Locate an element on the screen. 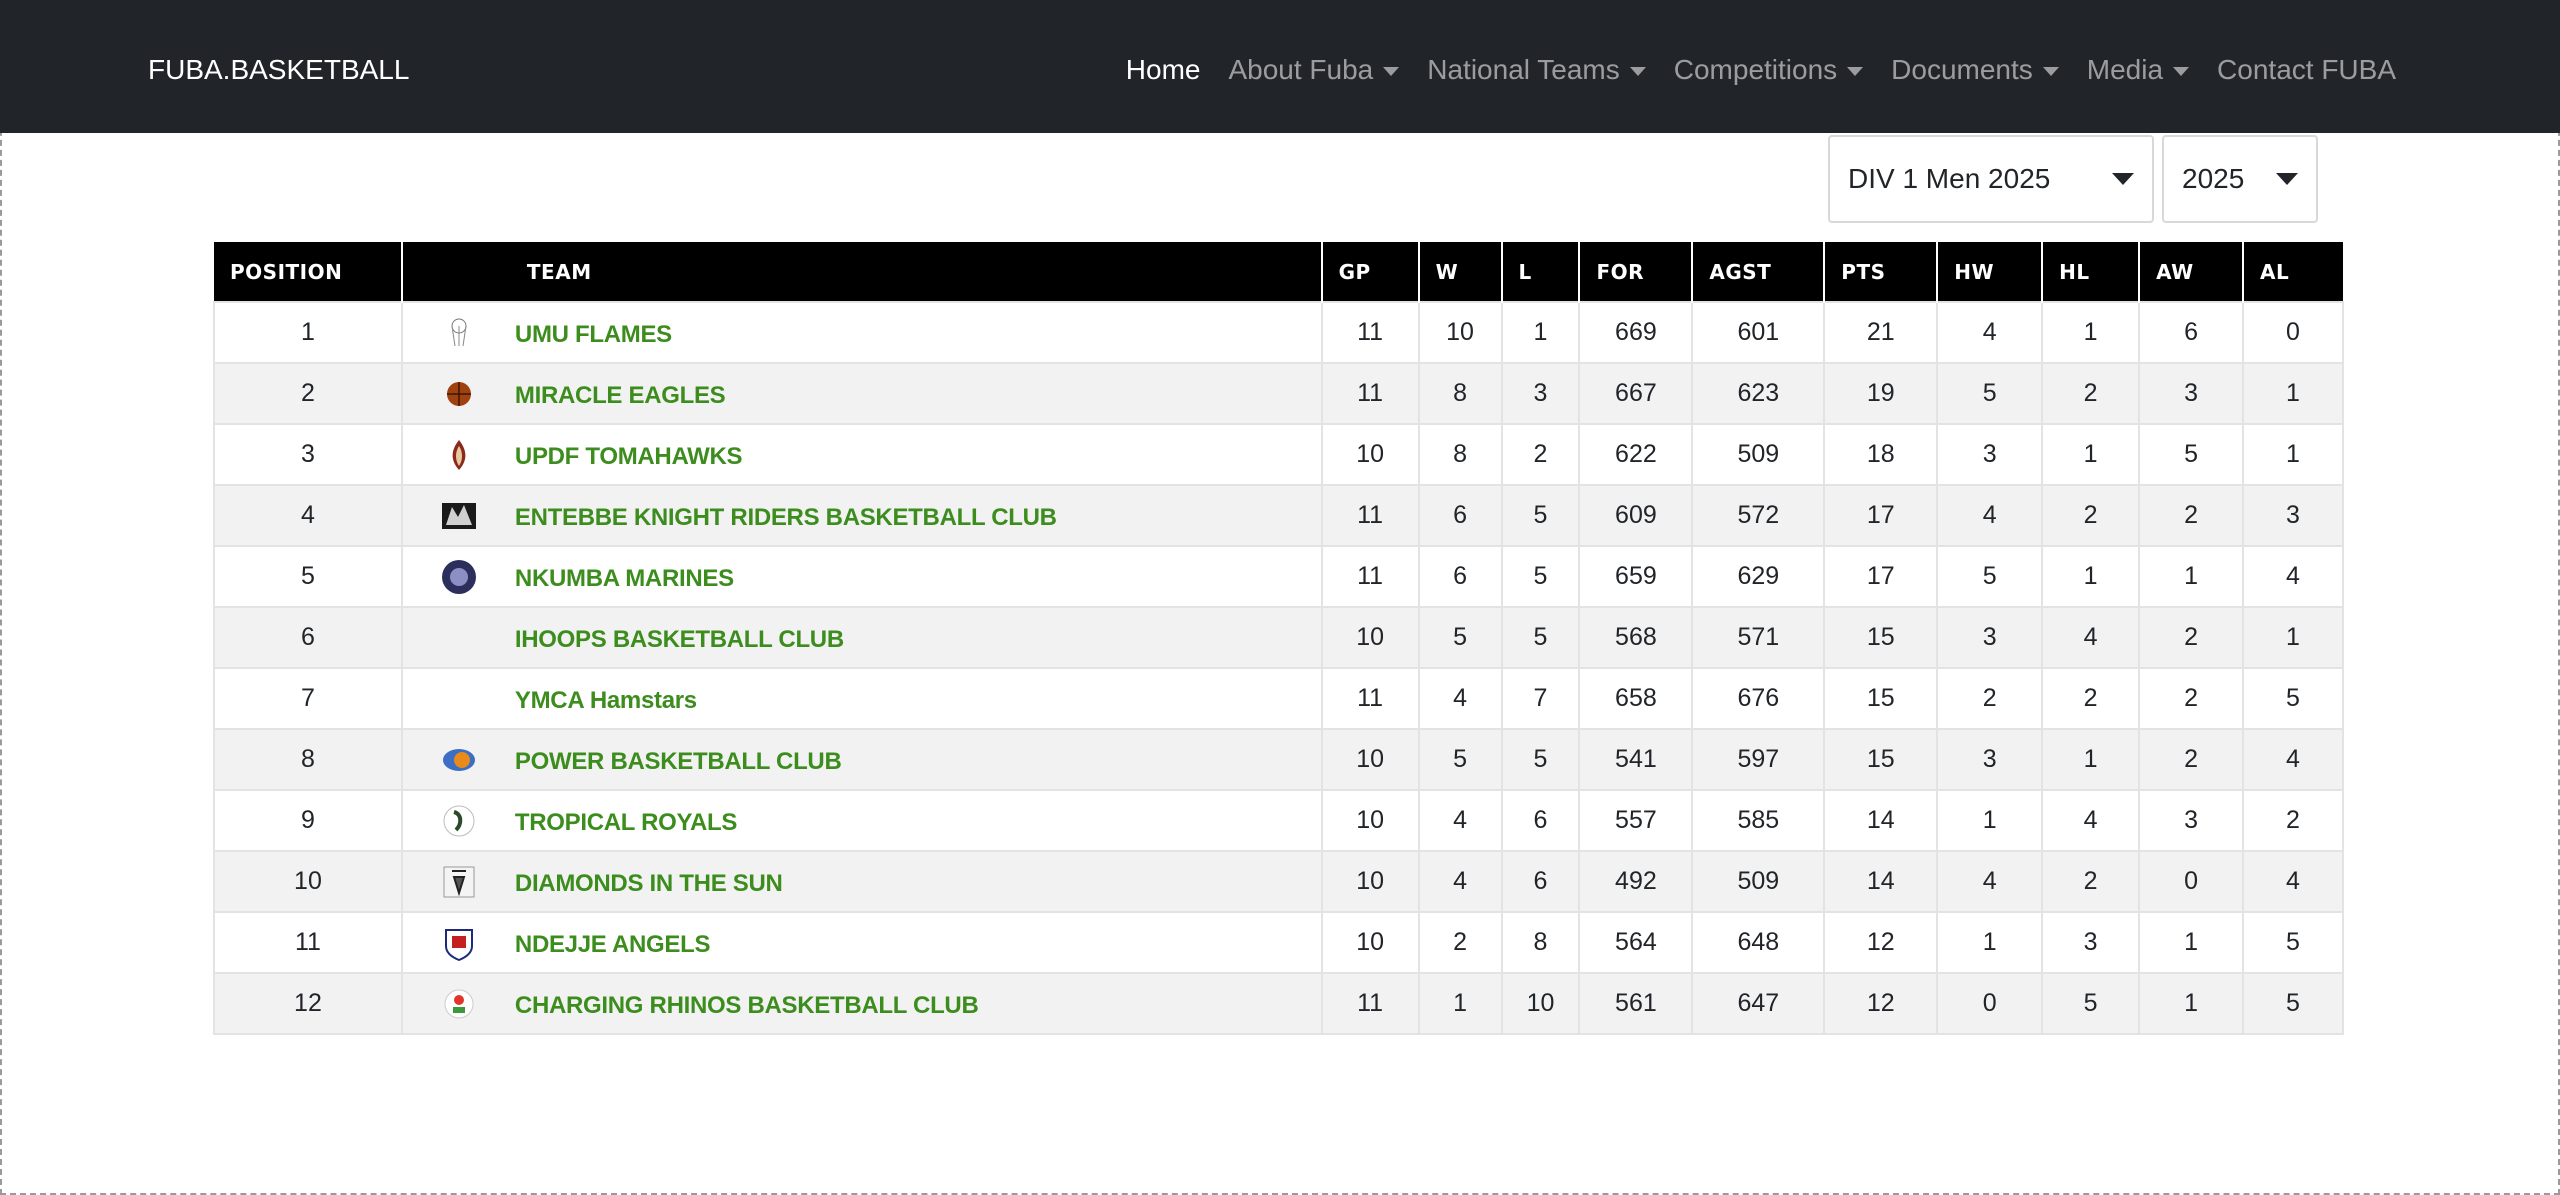  table-row: 5 NKUMBA MARINES 11 6 5 659 629 17 5 1 1 4 is located at coordinates (1278, 576).